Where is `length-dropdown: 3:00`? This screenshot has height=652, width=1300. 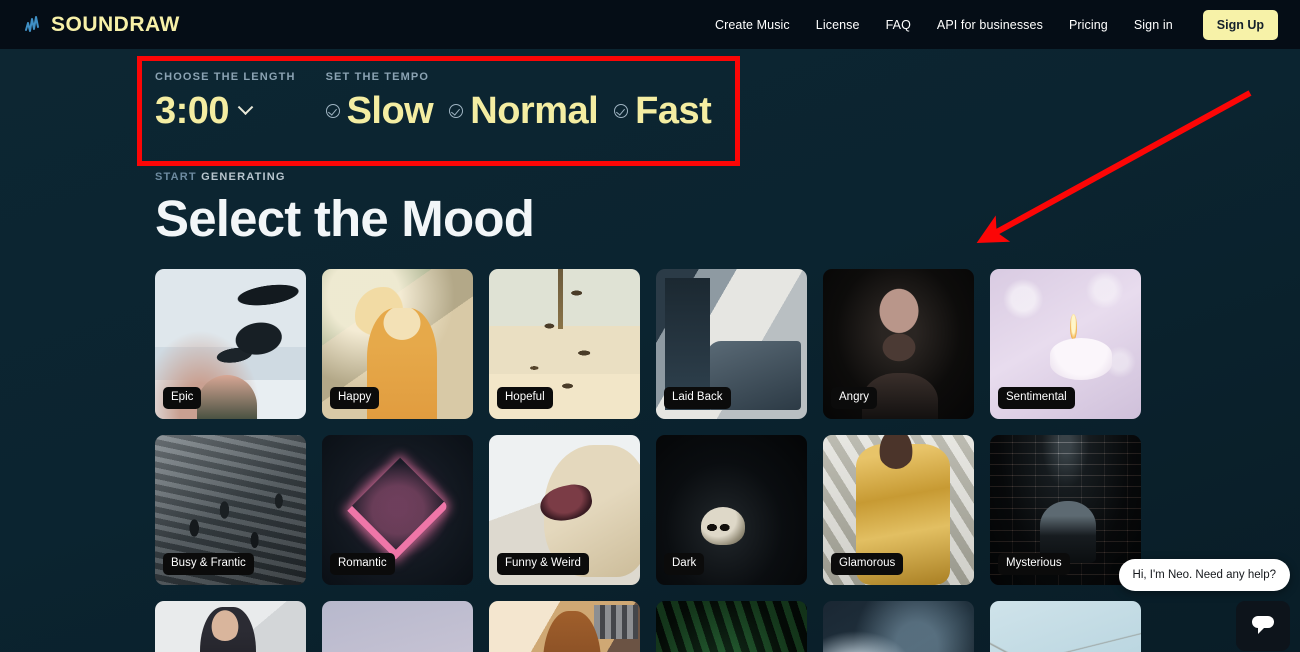
length-dropdown: 3:00 is located at coordinates (225, 111).